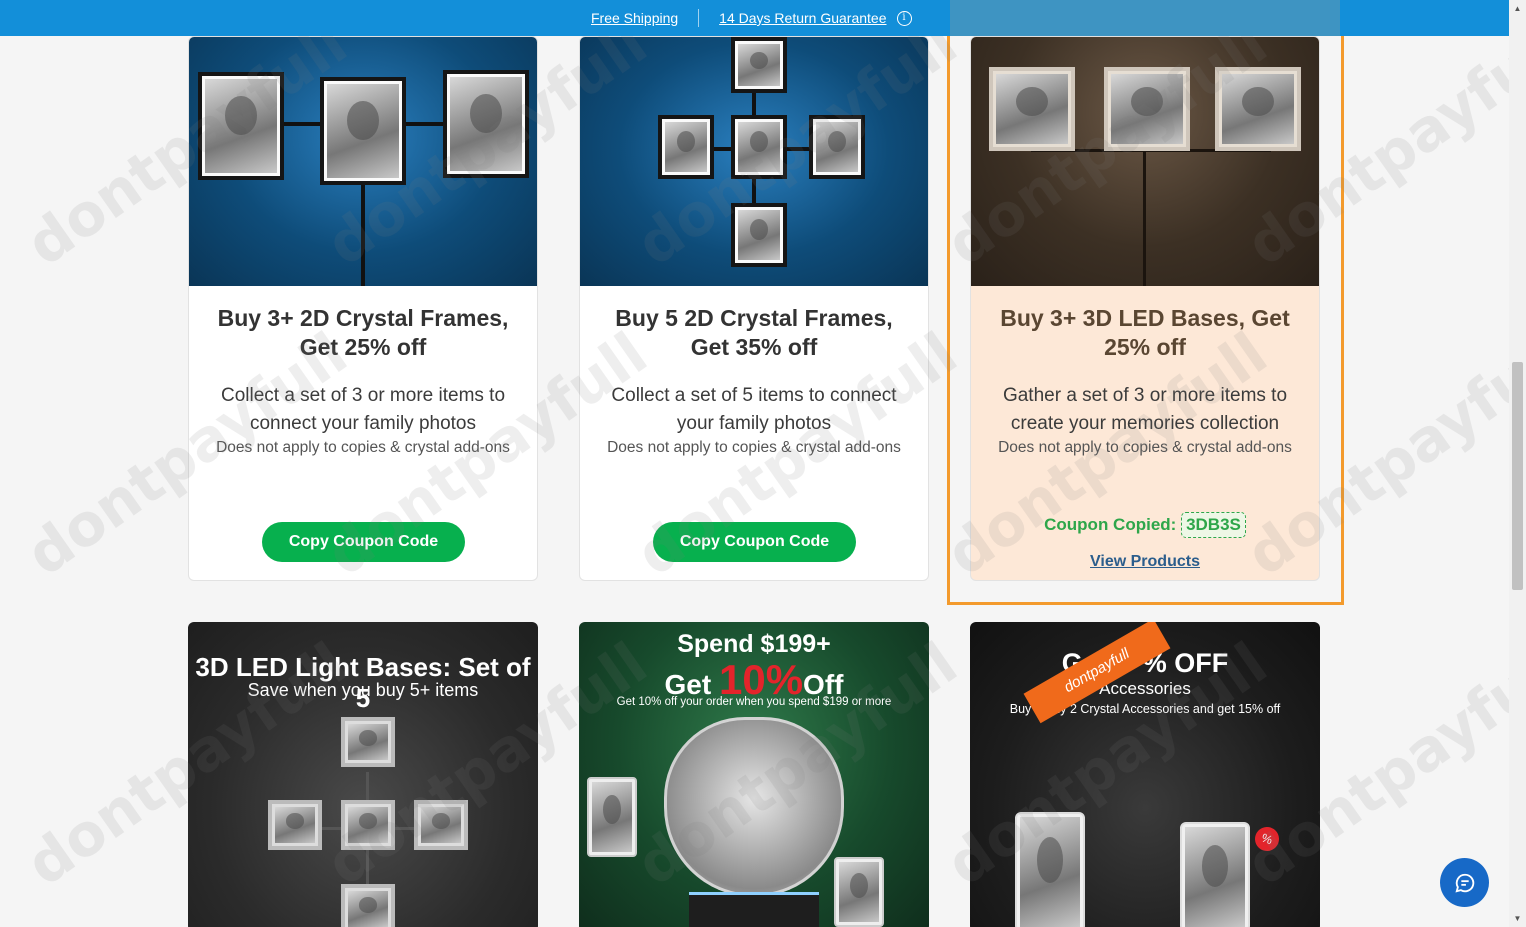 The height and width of the screenshot is (927, 1526). I want to click on coupon-copied-label: Coupon Copied:, so click(1110, 524).